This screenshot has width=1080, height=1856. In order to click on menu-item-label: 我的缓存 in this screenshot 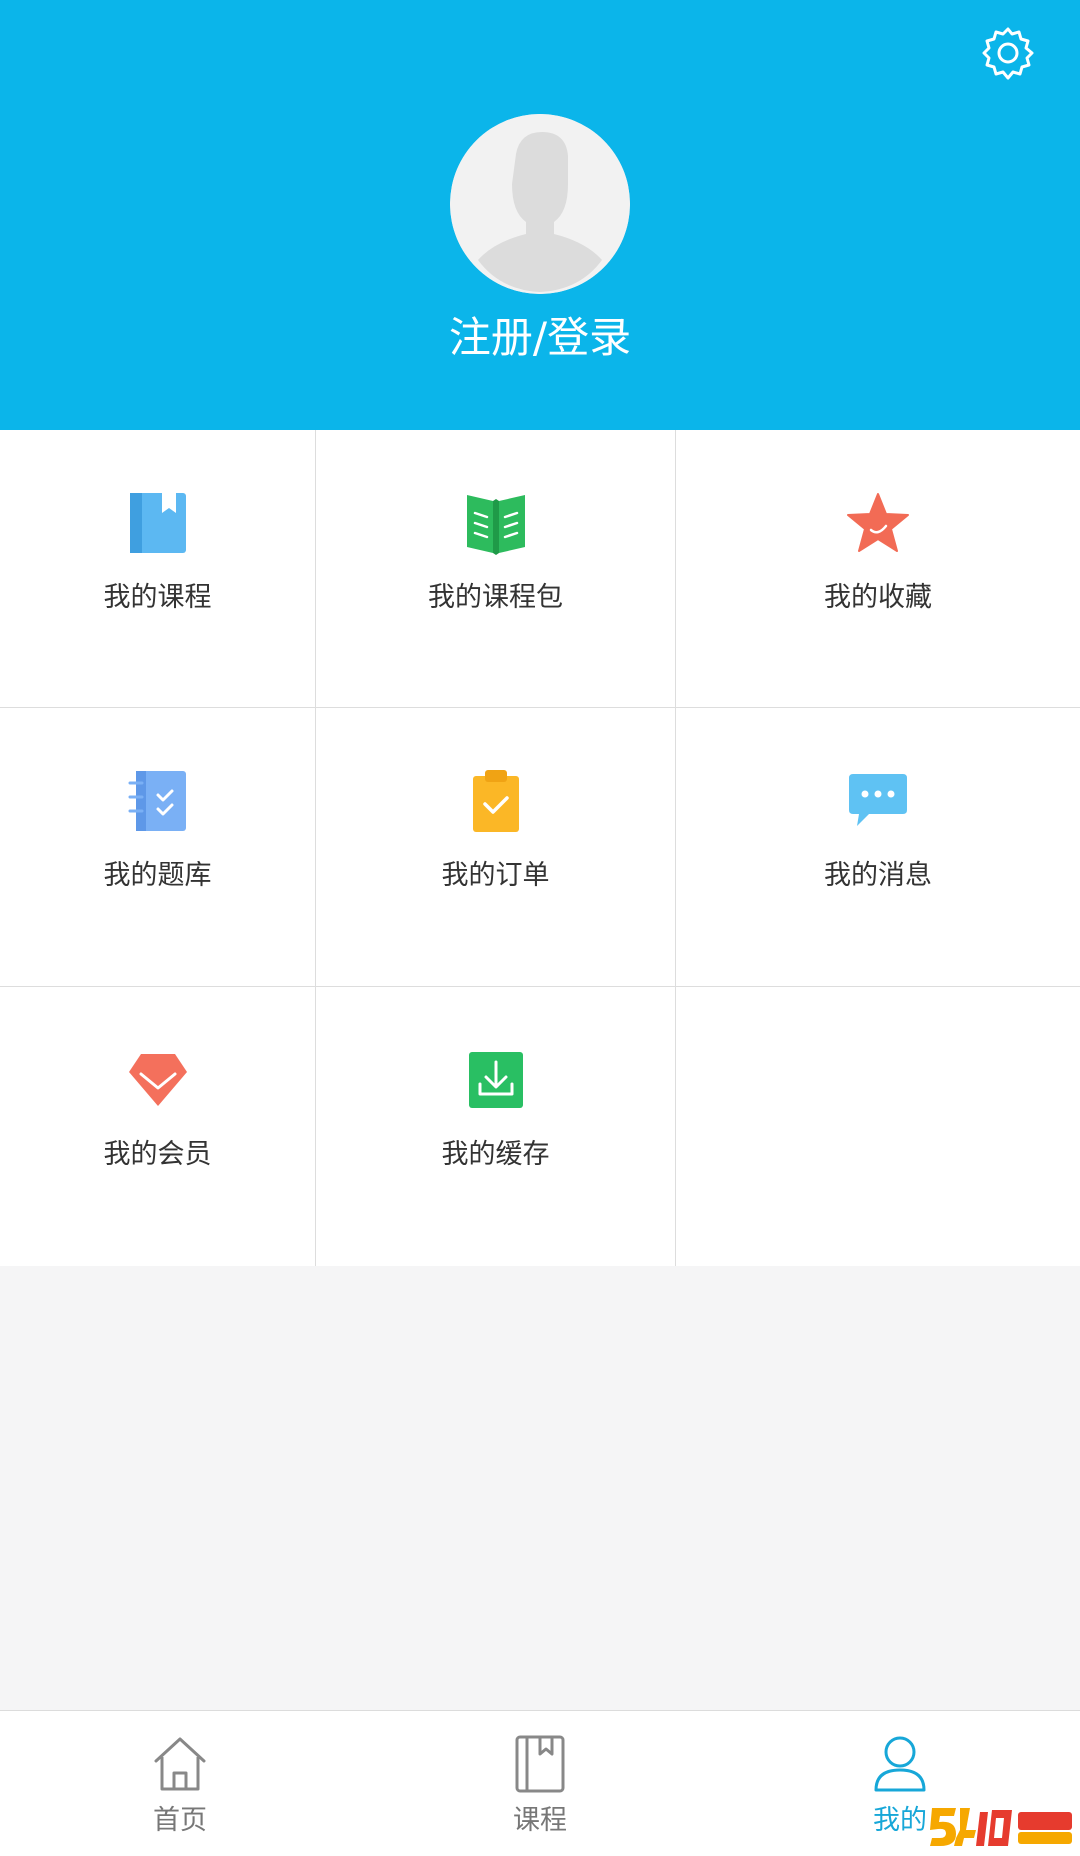, I will do `click(495, 1154)`.